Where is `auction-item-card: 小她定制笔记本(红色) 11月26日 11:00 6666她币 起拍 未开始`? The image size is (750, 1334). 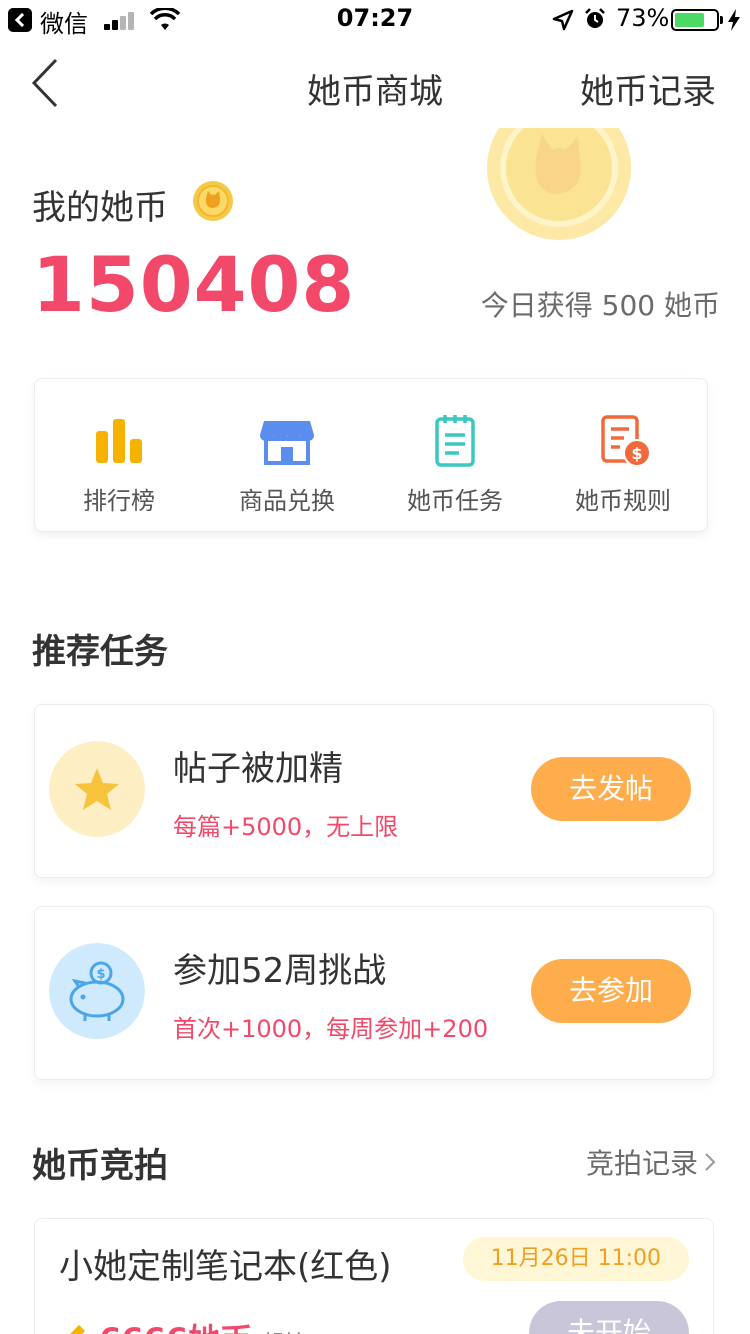 auction-item-card: 小她定制笔记本(红色) 11月26日 11:00 6666她币 起拍 未开始 is located at coordinates (374, 1276).